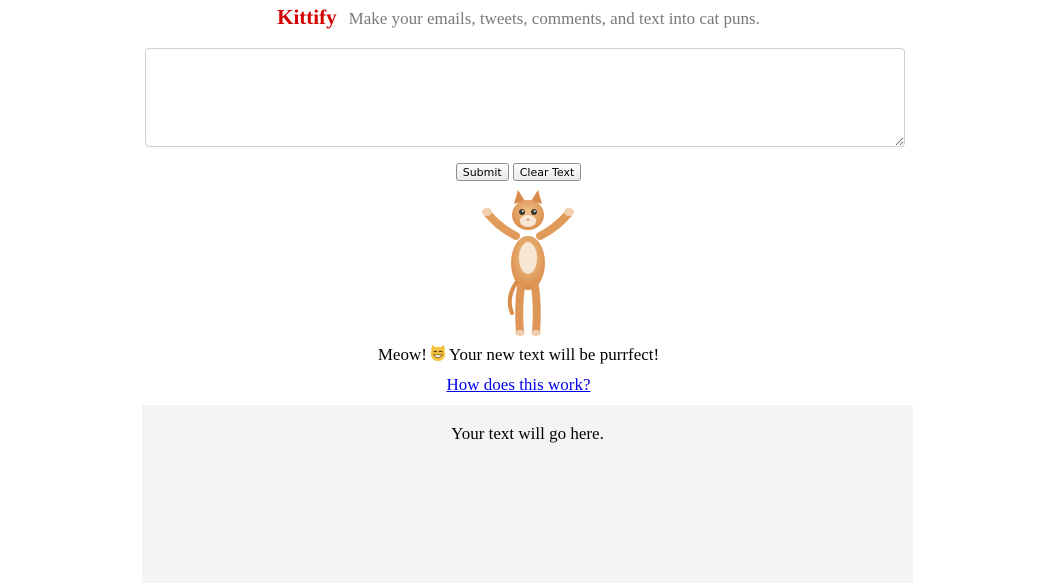  I want to click on clear-text-button: Clear Text, so click(547, 172).